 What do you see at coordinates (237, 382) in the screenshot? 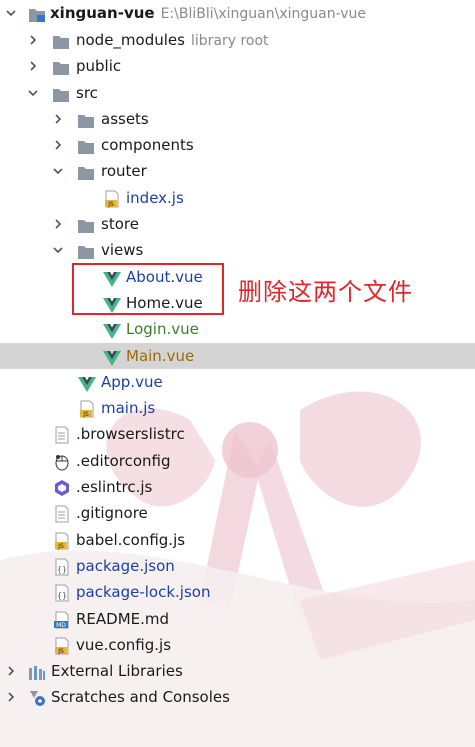
I see `tree-row-app-vue: App.vue` at bounding box center [237, 382].